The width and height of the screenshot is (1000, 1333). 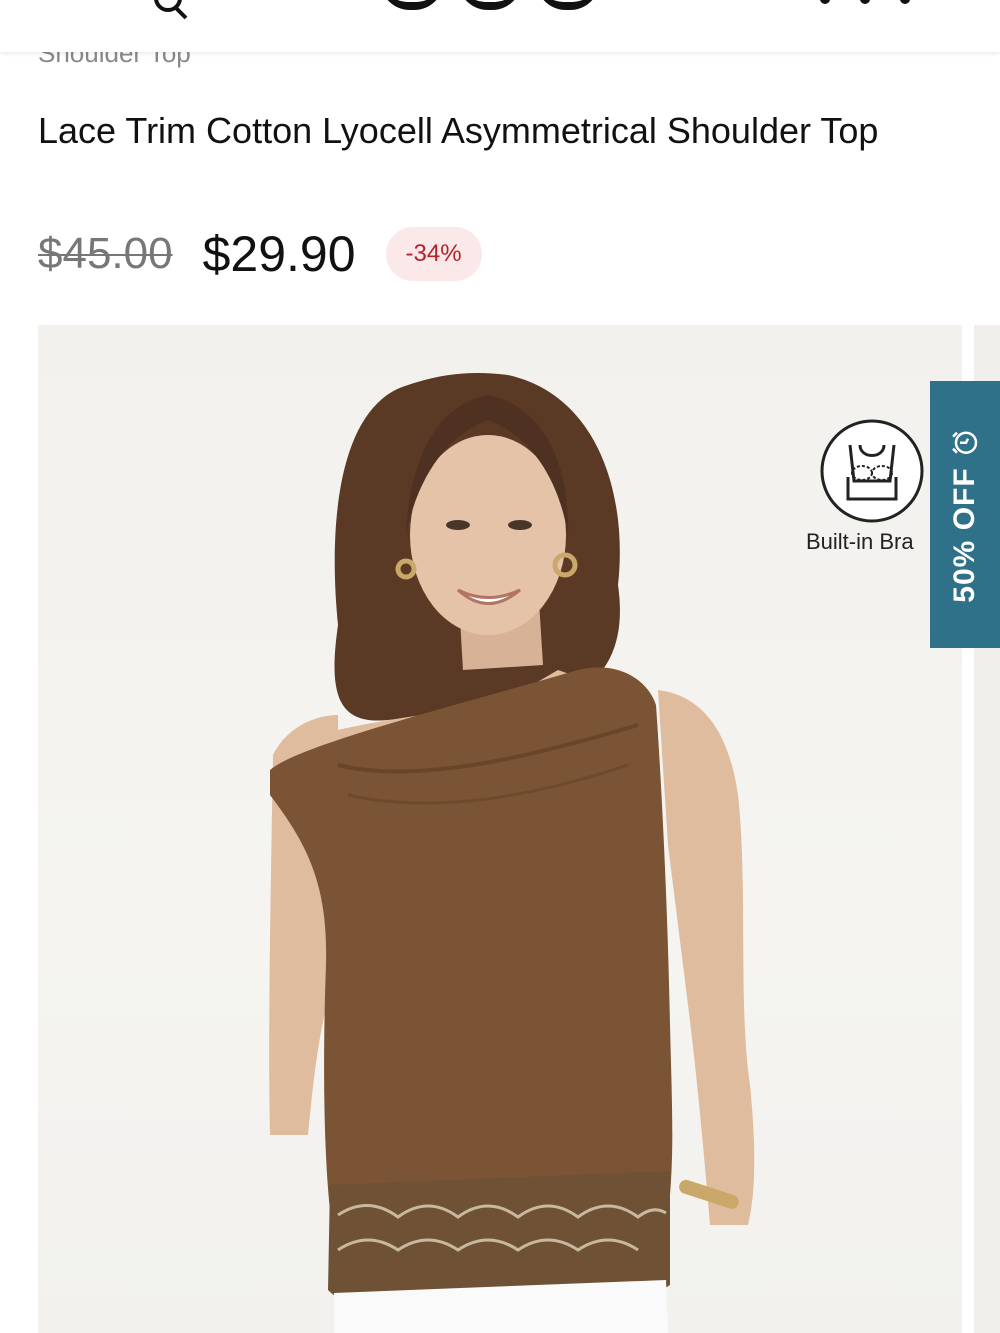 I want to click on price-row: $45.00 $29.90 -34%, so click(x=260, y=254).